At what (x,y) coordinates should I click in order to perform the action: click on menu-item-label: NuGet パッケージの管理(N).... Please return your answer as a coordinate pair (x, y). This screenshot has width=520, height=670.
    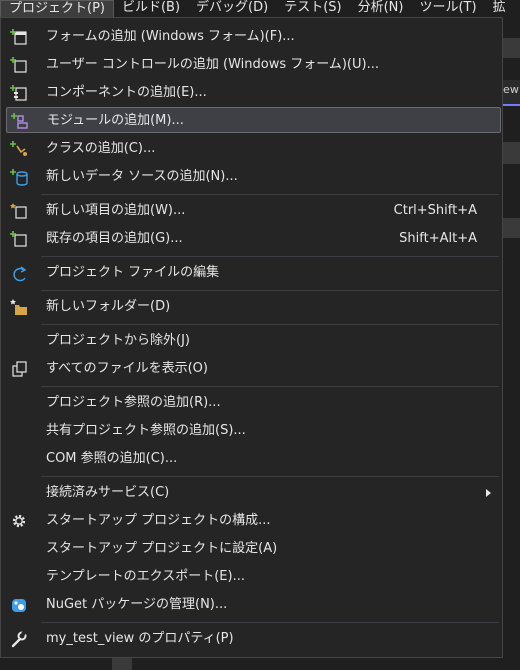
    Looking at the image, I should click on (137, 604).